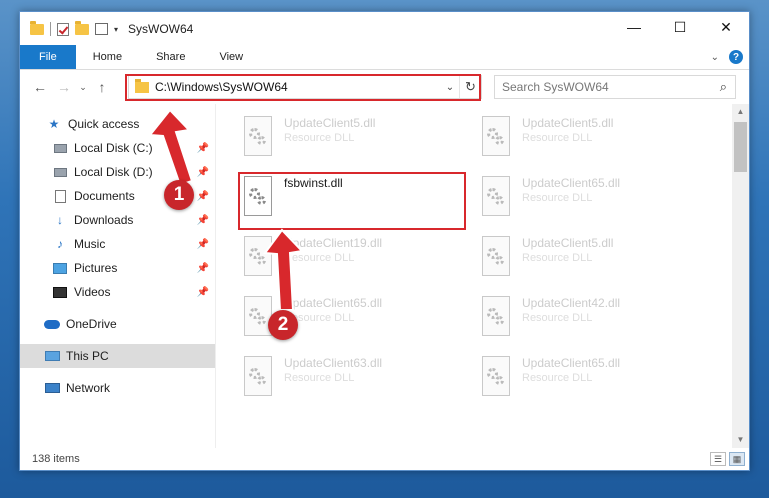 Image resolution: width=769 pixels, height=498 pixels. I want to click on nav-item-network: Network, so click(117, 388).